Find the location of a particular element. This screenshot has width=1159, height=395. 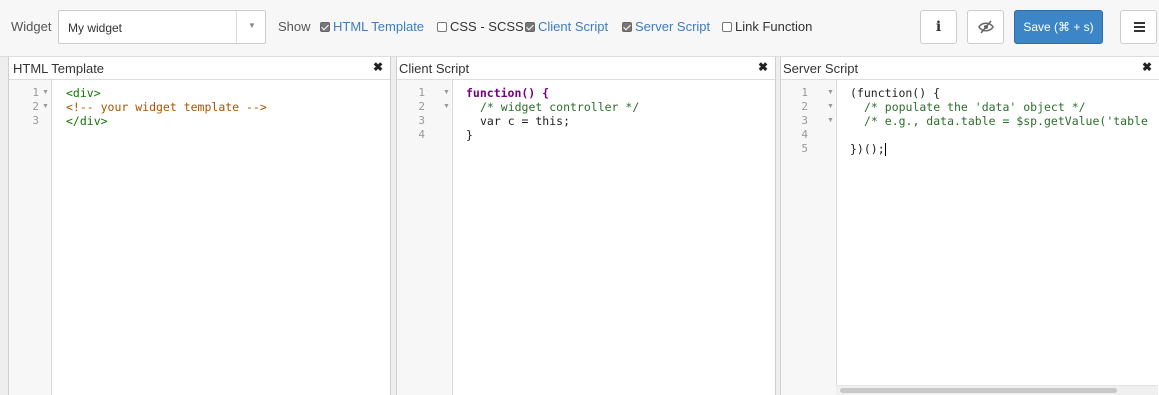

server-script-header: Server Script ✖ is located at coordinates (970, 68).